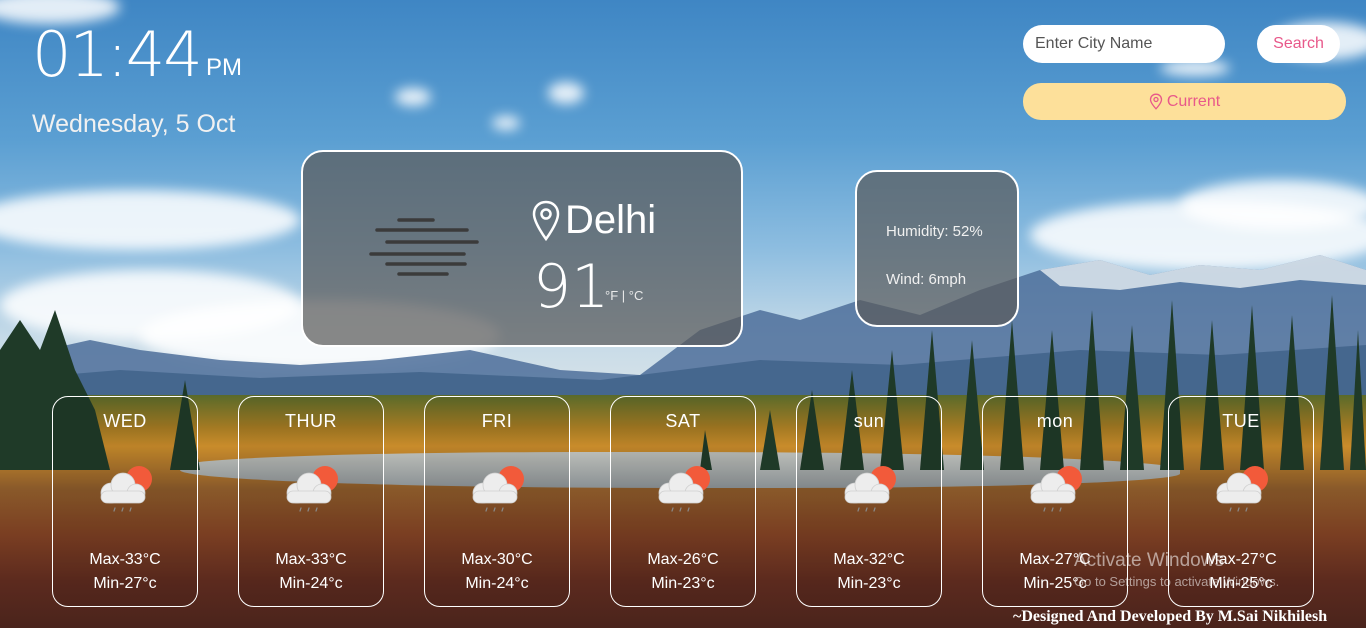 The width and height of the screenshot is (1366, 628). I want to click on forecast-day-name: TUE, so click(1241, 421).